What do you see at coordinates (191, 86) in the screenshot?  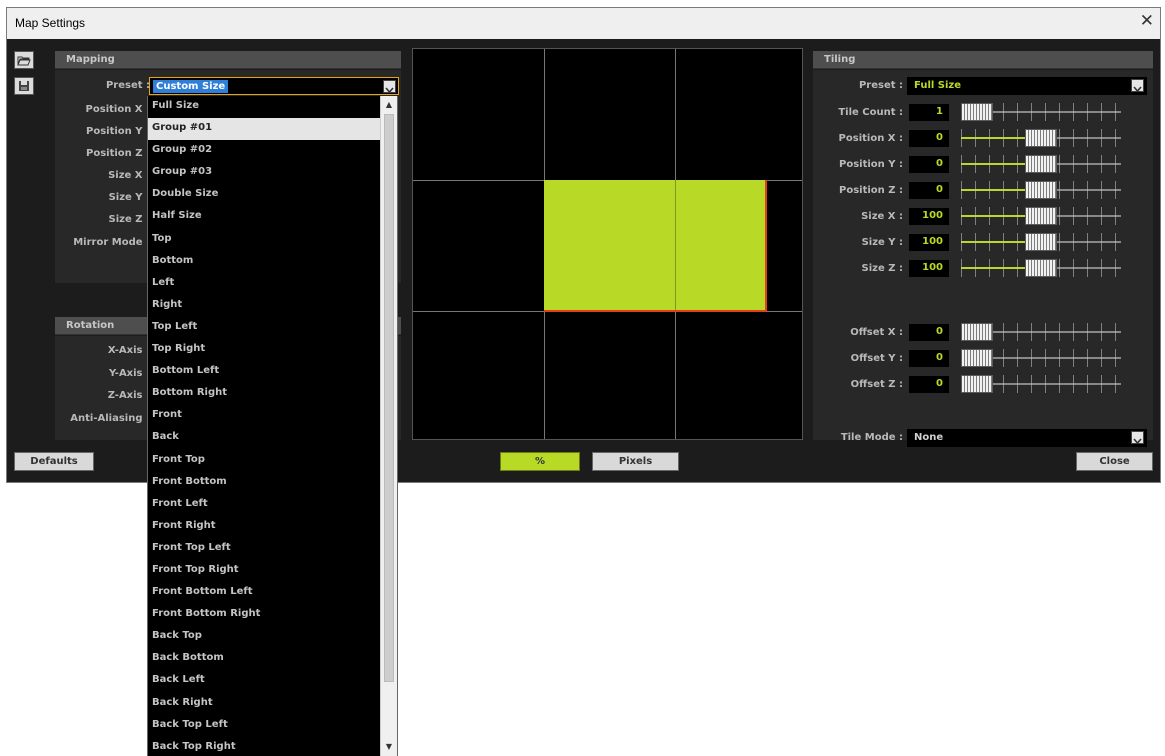 I see `mapping-preset-value: Custom Size` at bounding box center [191, 86].